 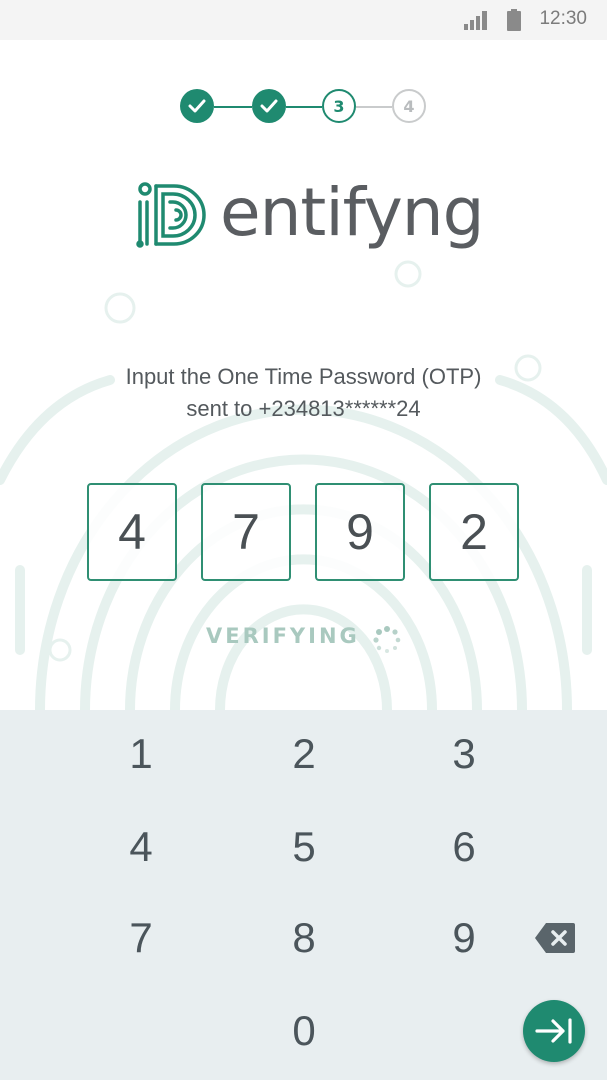 I want to click on key-9: 9, so click(x=464, y=938).